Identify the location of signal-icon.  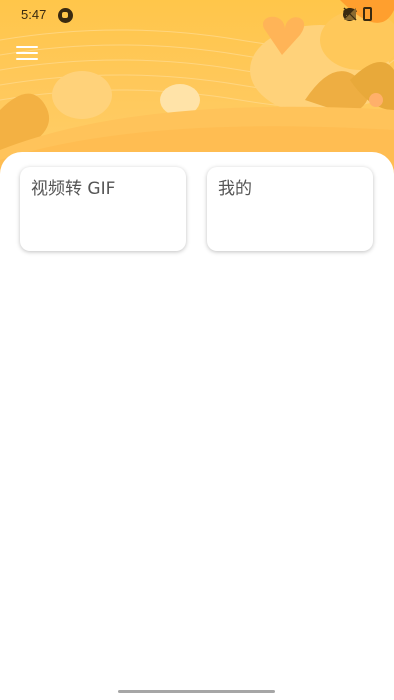
(350, 14).